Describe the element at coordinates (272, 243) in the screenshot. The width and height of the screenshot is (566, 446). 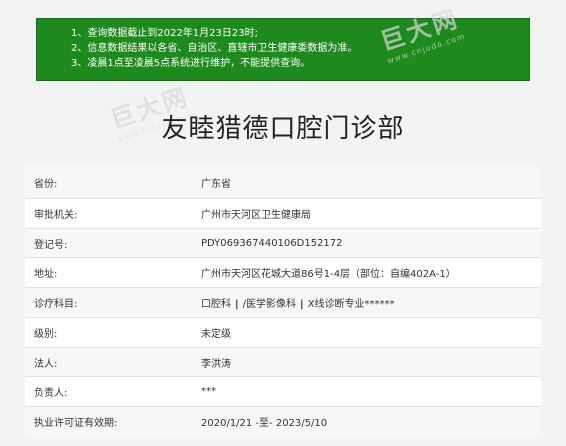
I see `row-value: PDY069367440106D152172` at that location.